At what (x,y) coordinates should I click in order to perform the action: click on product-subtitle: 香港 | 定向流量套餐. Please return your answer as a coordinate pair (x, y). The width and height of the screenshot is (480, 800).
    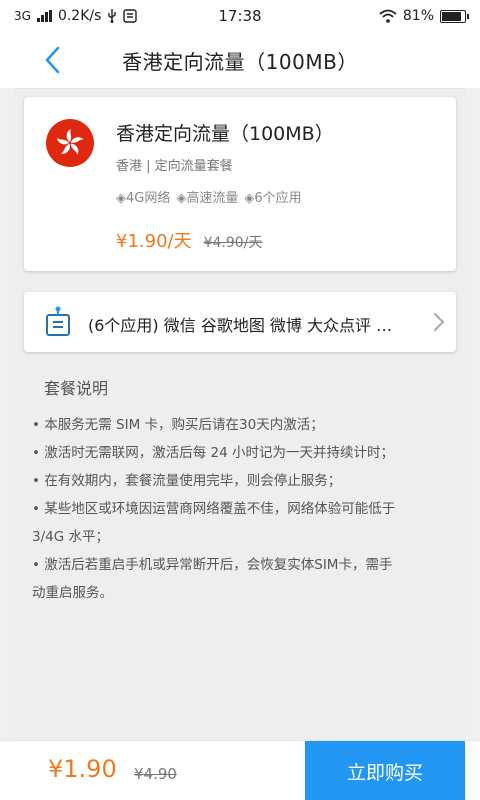
    Looking at the image, I should click on (174, 166).